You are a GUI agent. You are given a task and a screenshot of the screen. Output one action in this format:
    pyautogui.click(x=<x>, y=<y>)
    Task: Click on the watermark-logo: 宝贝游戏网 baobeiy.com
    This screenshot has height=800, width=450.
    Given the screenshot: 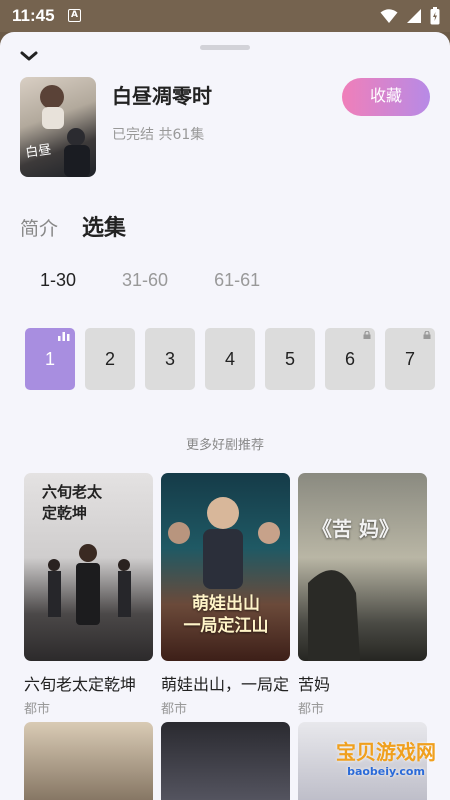 What is the action you would take?
    pyautogui.click(x=386, y=757)
    